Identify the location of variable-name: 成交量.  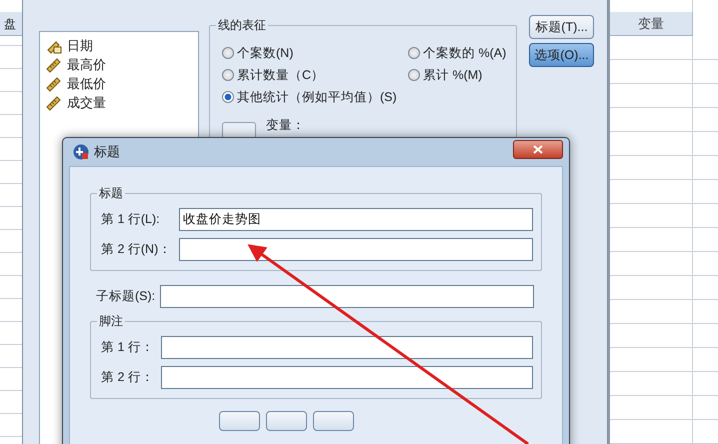
(86, 102).